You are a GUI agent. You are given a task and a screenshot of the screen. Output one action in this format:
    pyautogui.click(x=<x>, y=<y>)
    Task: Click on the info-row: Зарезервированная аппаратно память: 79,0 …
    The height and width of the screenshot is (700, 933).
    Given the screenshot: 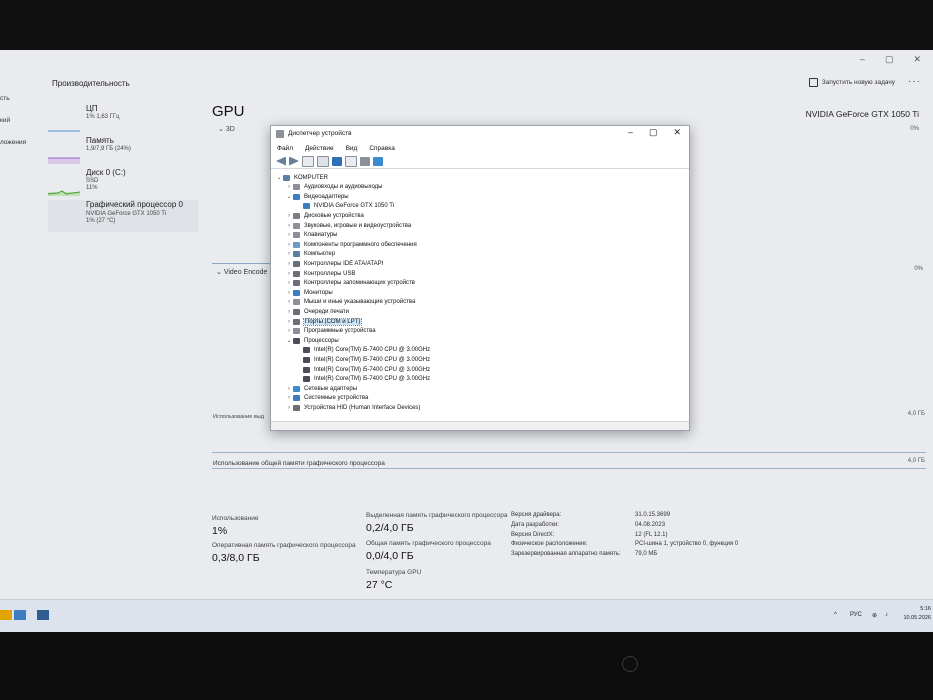 What is the action you would take?
    pyautogui.click(x=624, y=556)
    